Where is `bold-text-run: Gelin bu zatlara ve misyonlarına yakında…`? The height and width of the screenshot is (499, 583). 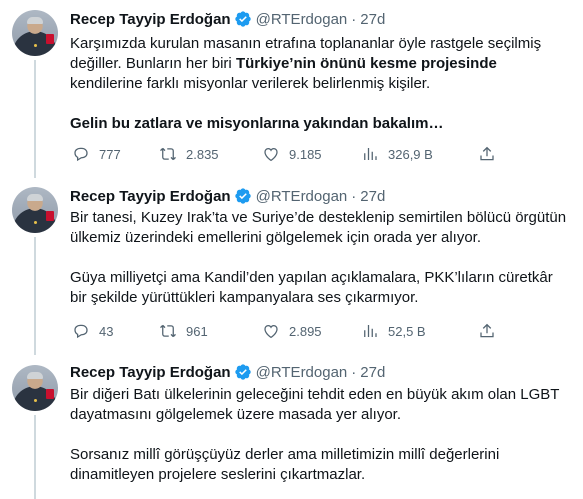
bold-text-run: Gelin bu zatlara ve misyonlarına yakında… is located at coordinates (257, 123).